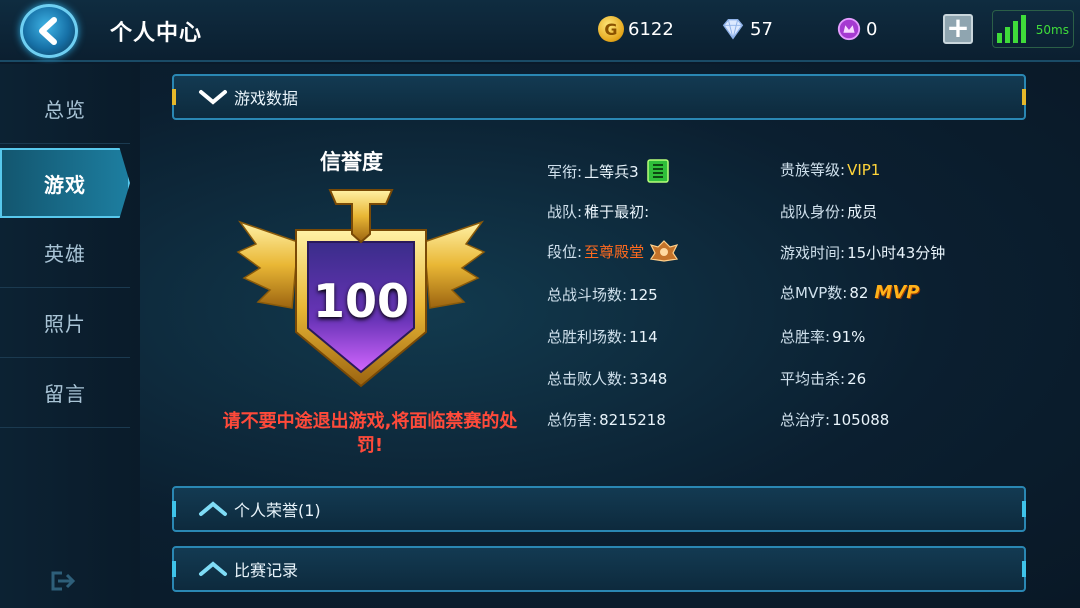 The image size is (1080, 608). I want to click on stat-label: 军衔:, so click(565, 171).